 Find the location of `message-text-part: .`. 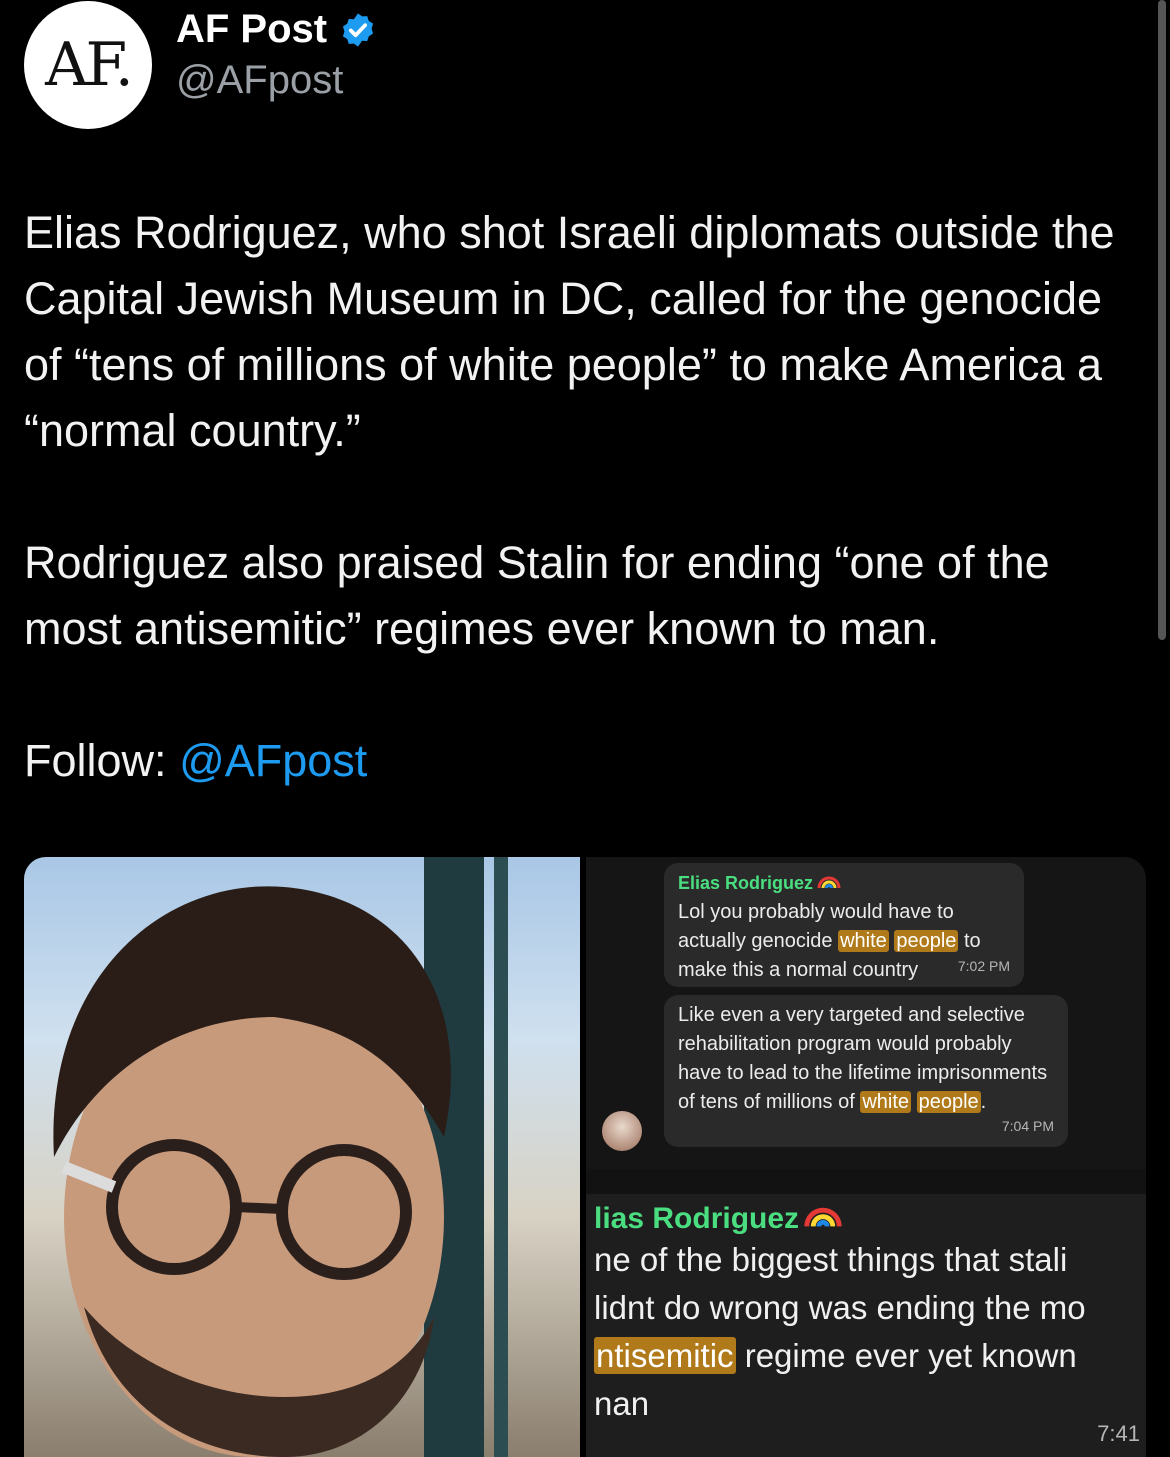

message-text-part: . is located at coordinates (983, 1102).